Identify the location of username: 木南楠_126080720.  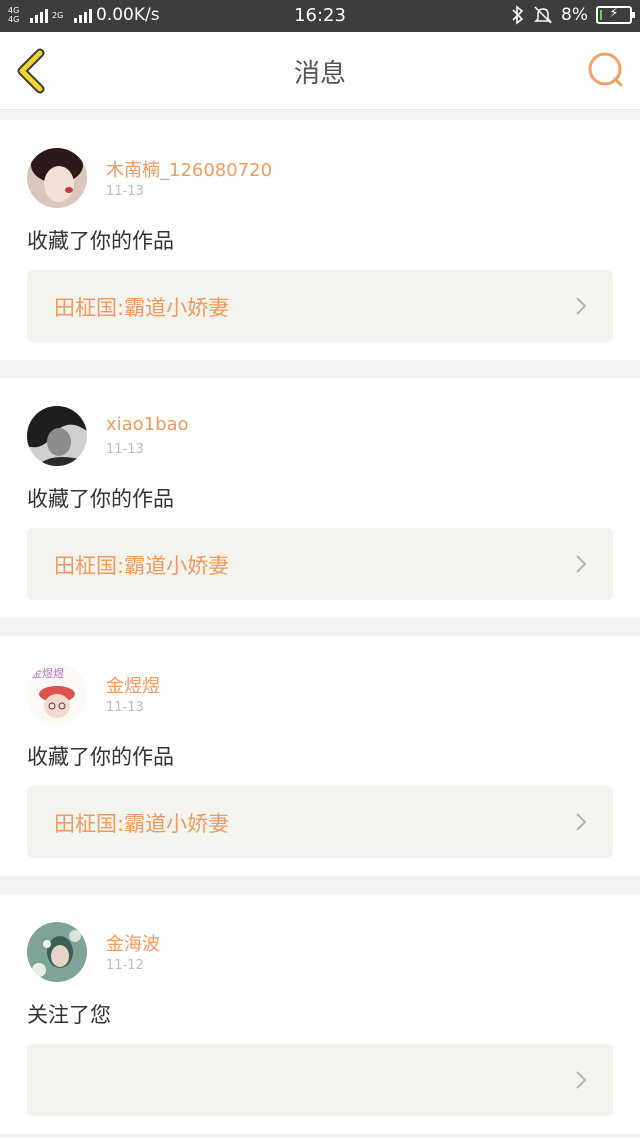
(189, 169).